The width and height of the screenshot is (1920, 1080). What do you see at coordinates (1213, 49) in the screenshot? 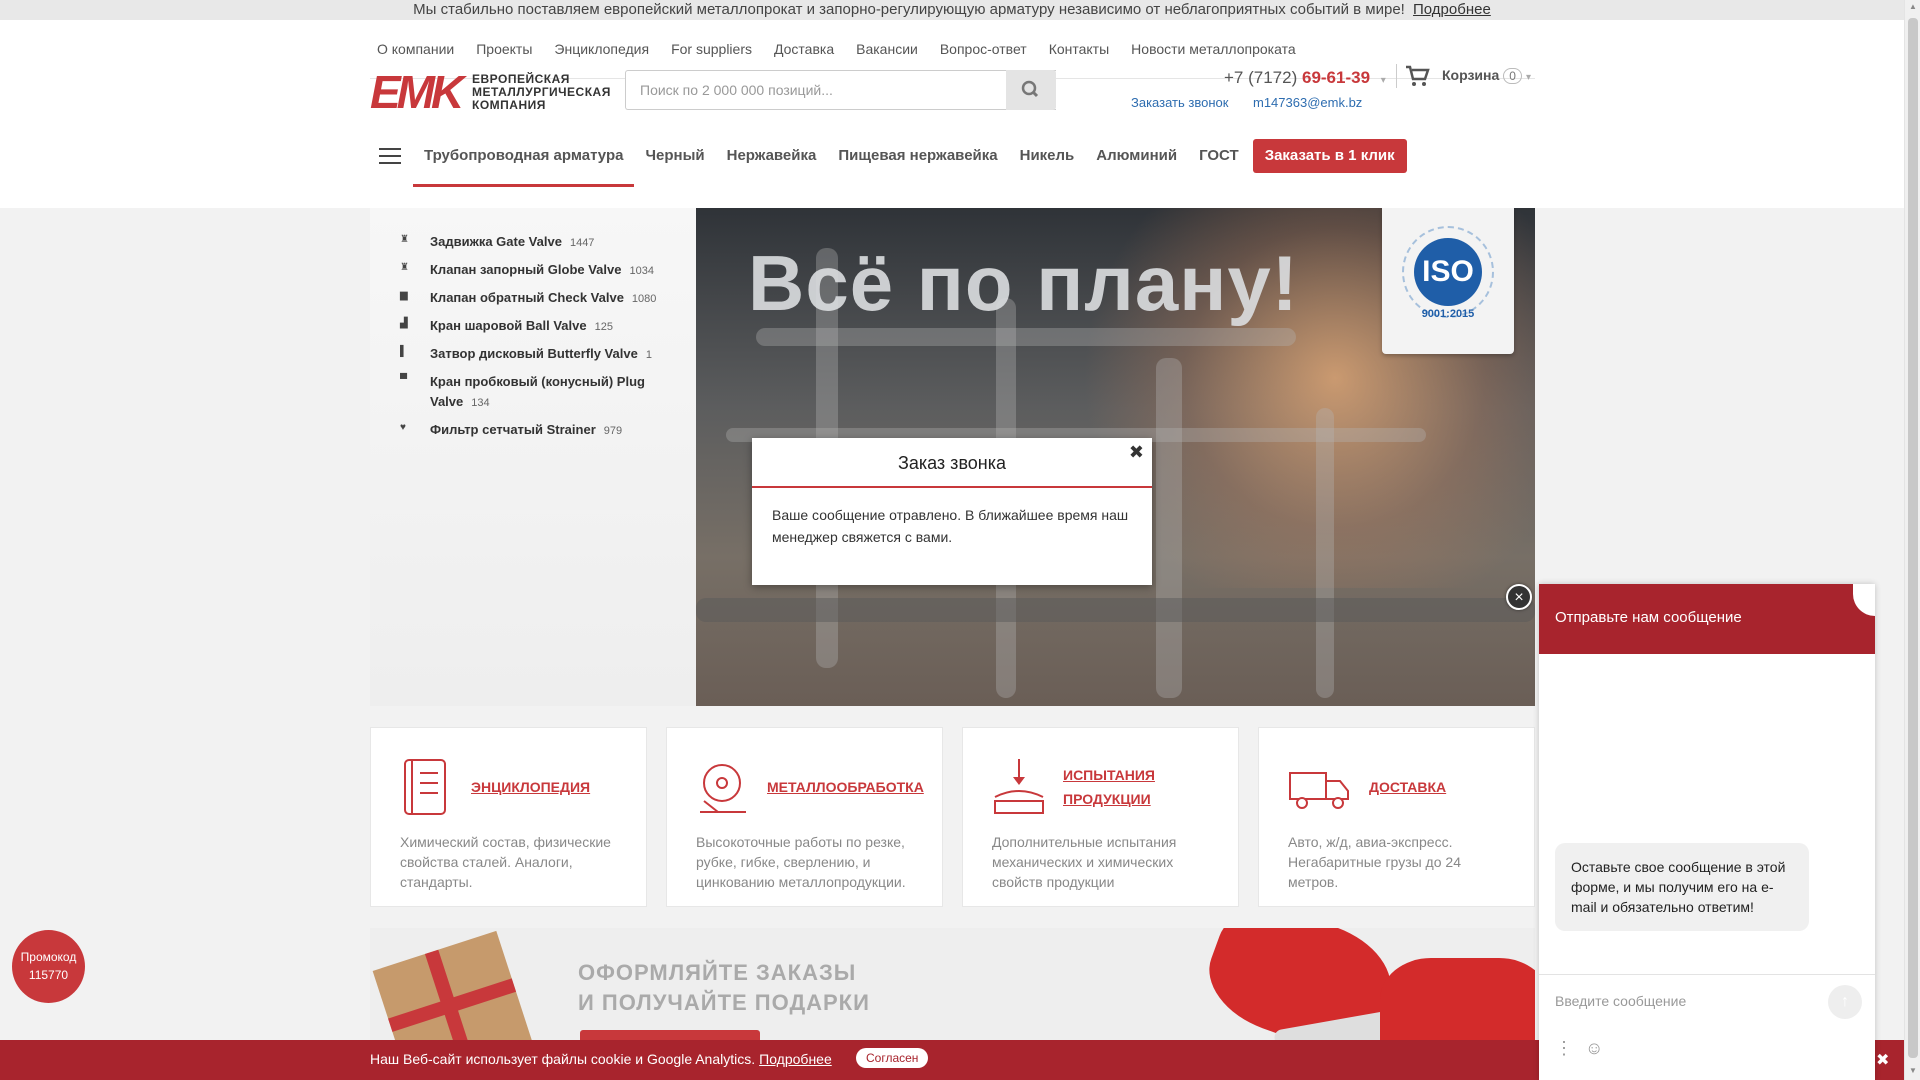
I see `nav-news: Новости металлопроката` at bounding box center [1213, 49].